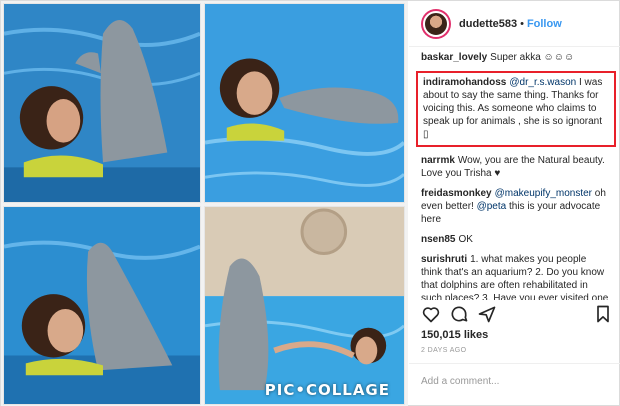 The height and width of the screenshot is (406, 620). What do you see at coordinates (438, 160) in the screenshot?
I see `comment-username: narrmk` at bounding box center [438, 160].